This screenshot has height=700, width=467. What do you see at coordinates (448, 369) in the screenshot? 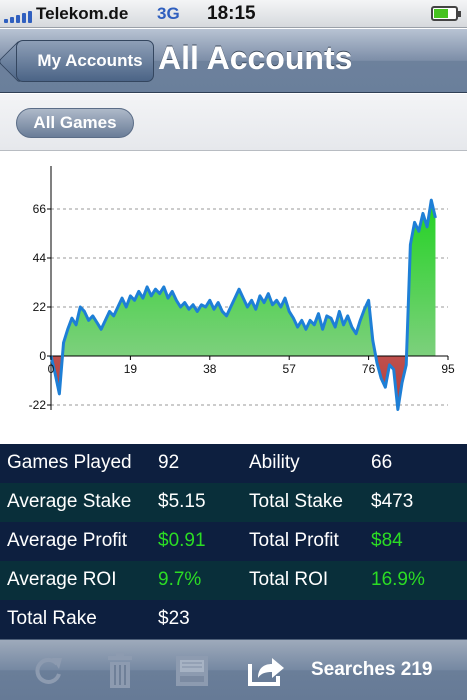
I see `x-tick-label: 95` at bounding box center [448, 369].